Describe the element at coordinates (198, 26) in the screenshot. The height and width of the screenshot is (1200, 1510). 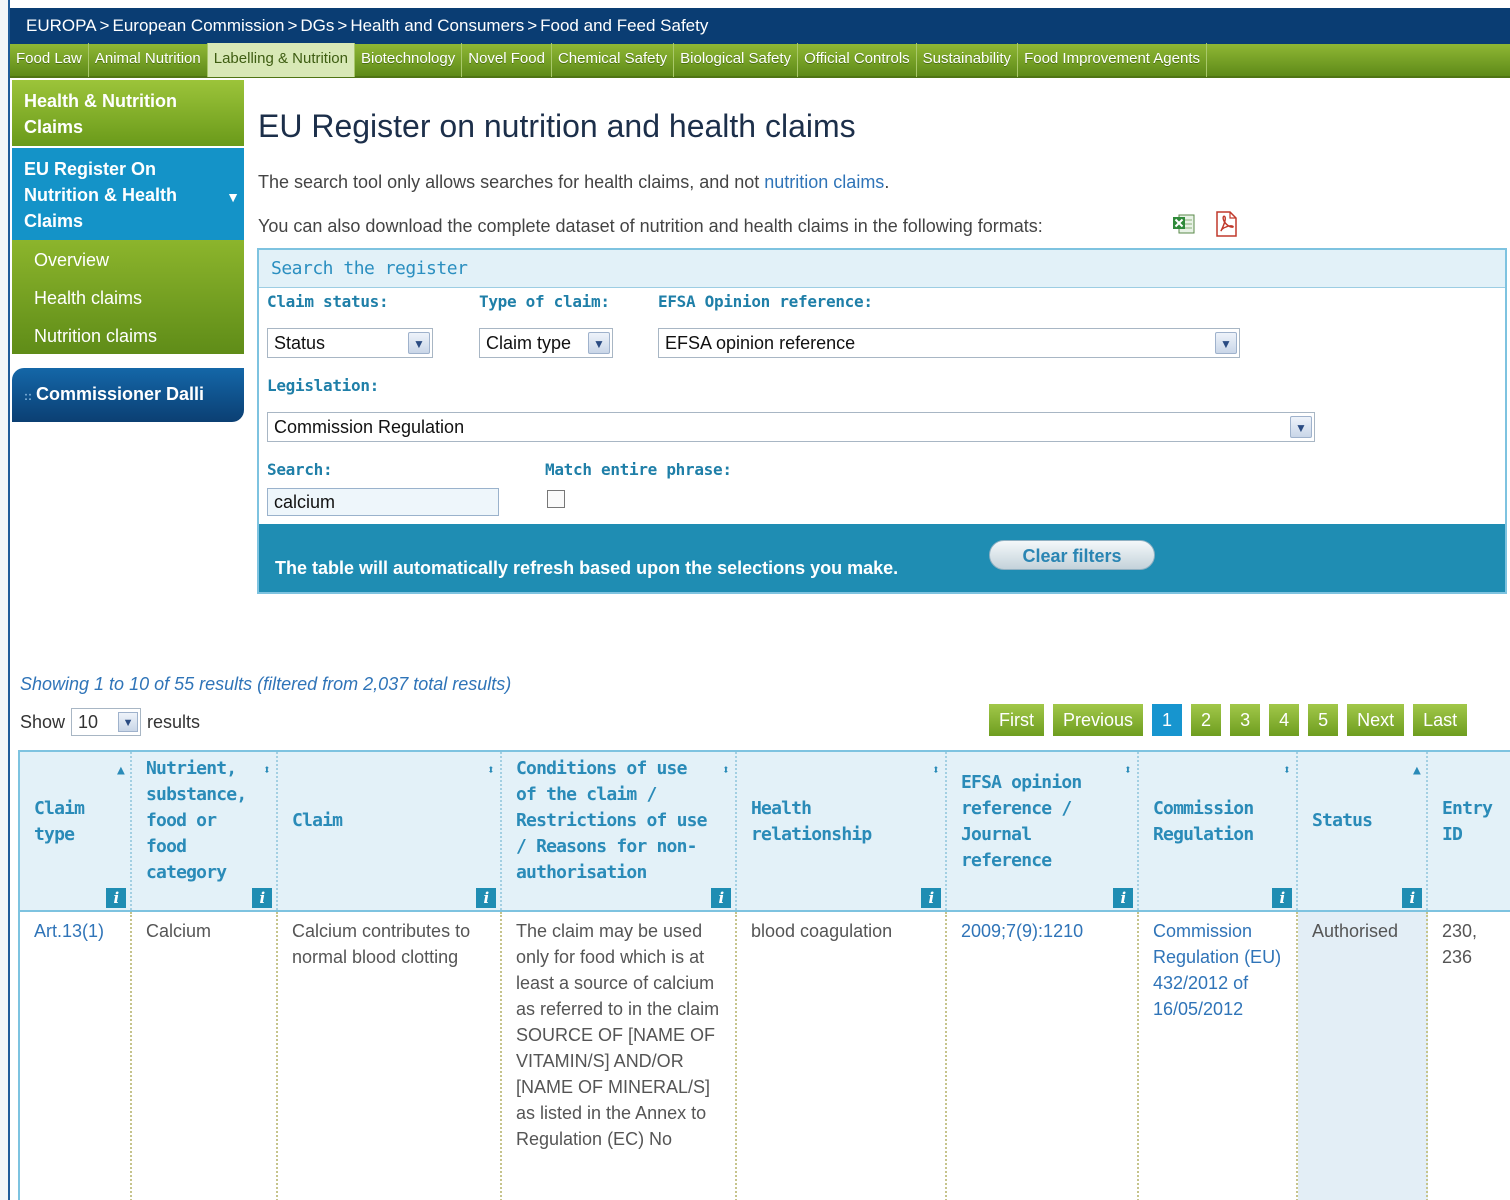
I see `breadcrumb-item-commission: European Commission` at that location.